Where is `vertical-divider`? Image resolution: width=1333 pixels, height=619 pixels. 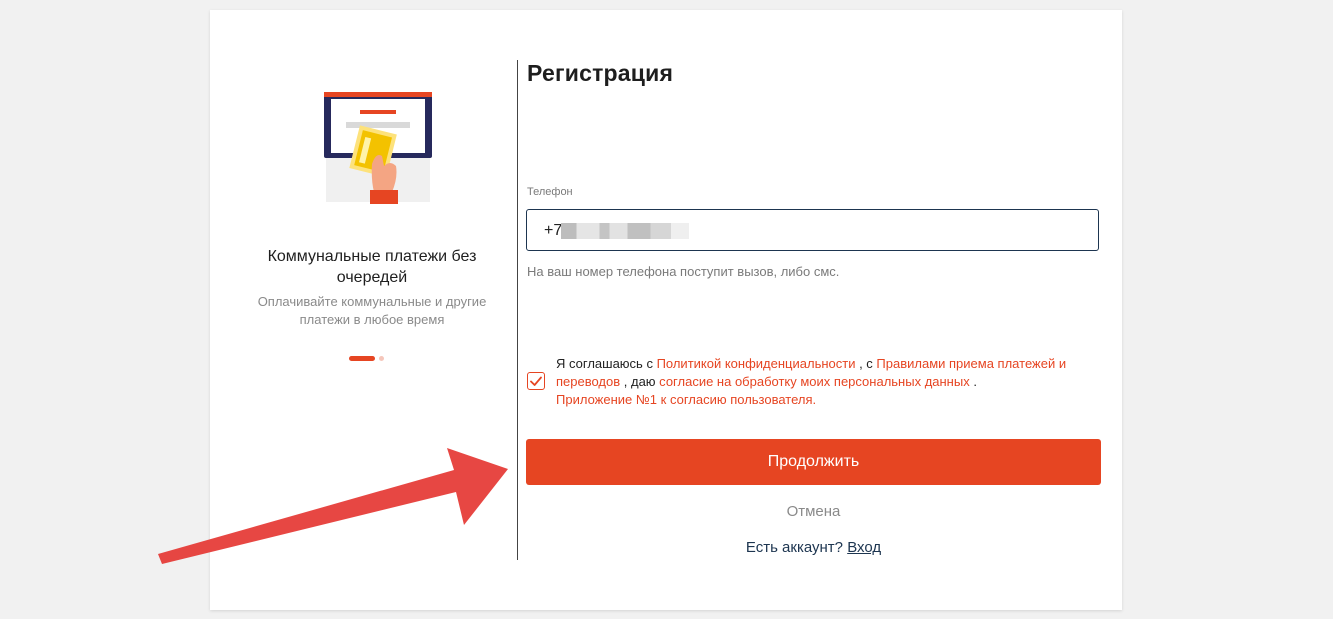 vertical-divider is located at coordinates (517, 310).